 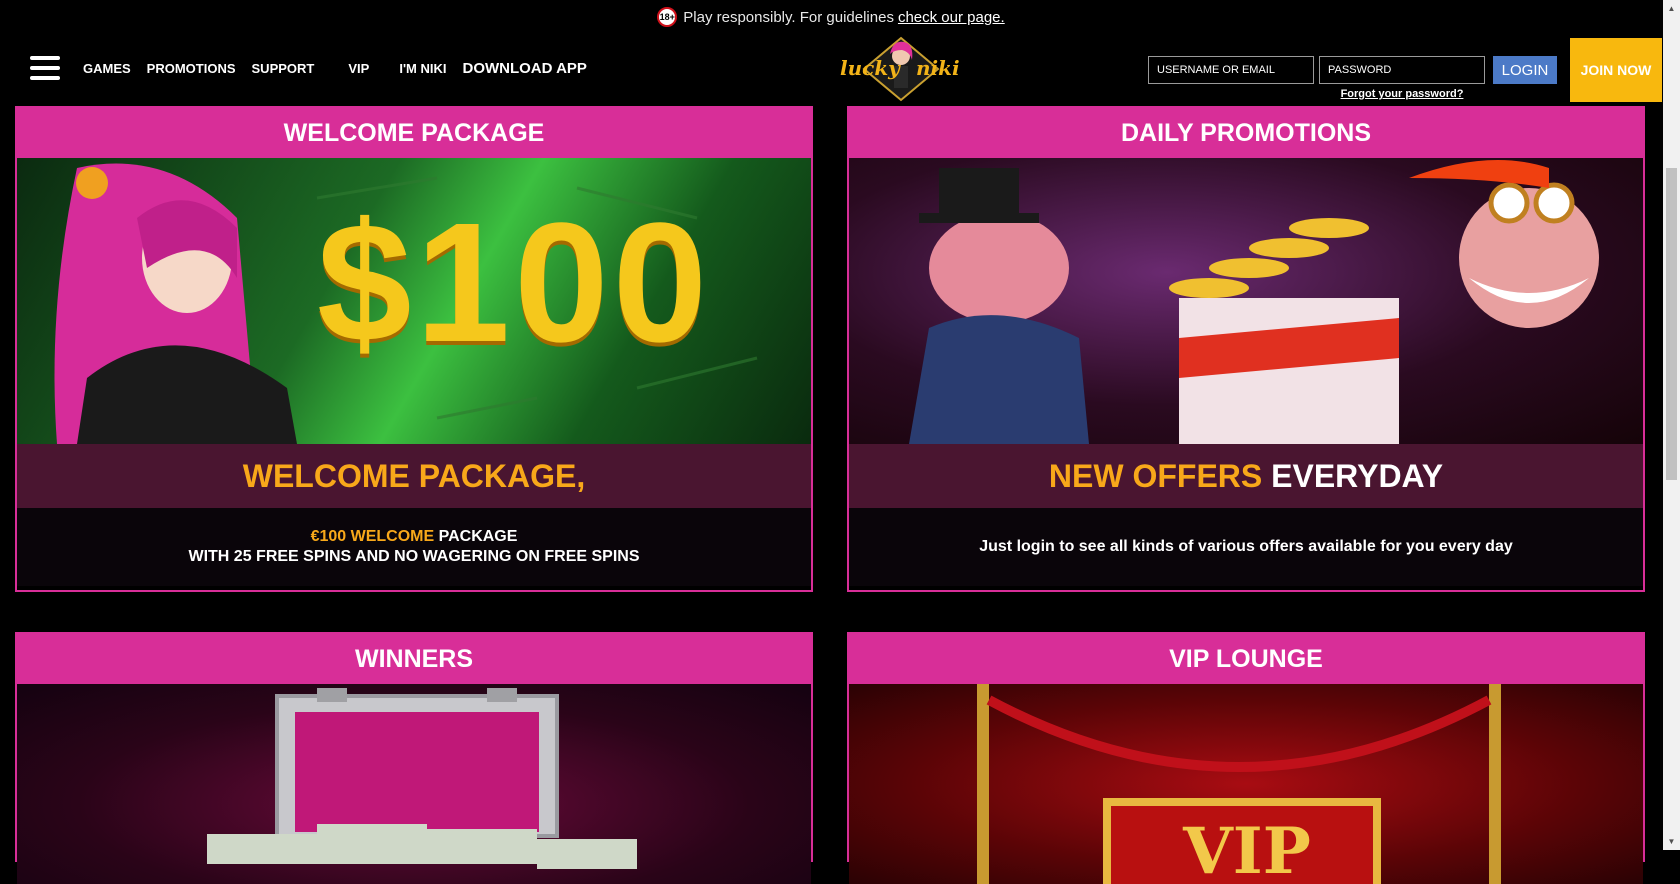 I want to click on nav-support: SUPPORT, so click(x=283, y=68).